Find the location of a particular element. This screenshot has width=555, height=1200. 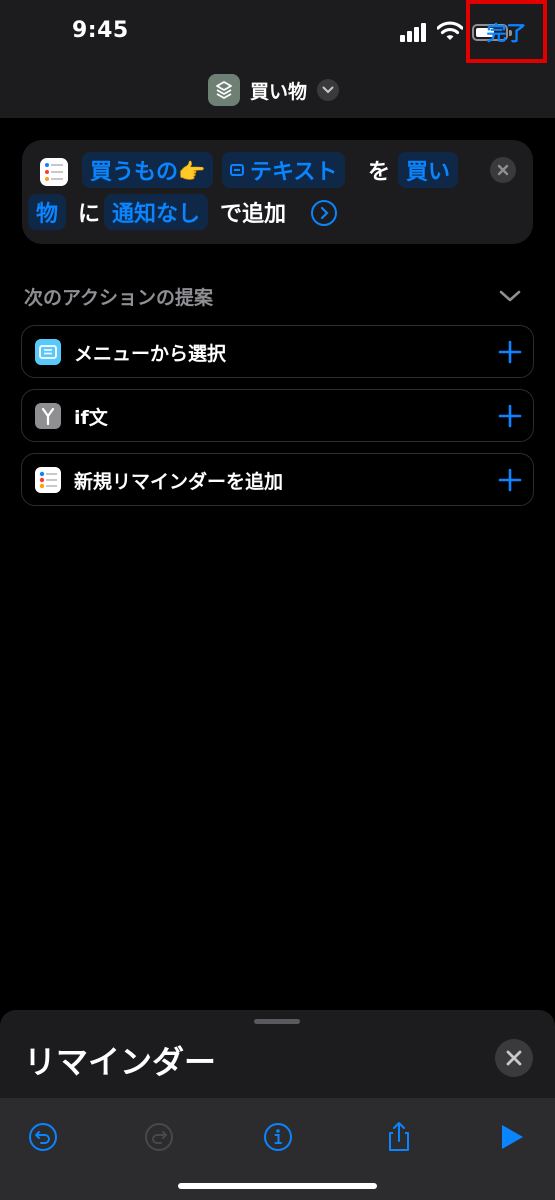

shortcut-layers-icon is located at coordinates (224, 90).